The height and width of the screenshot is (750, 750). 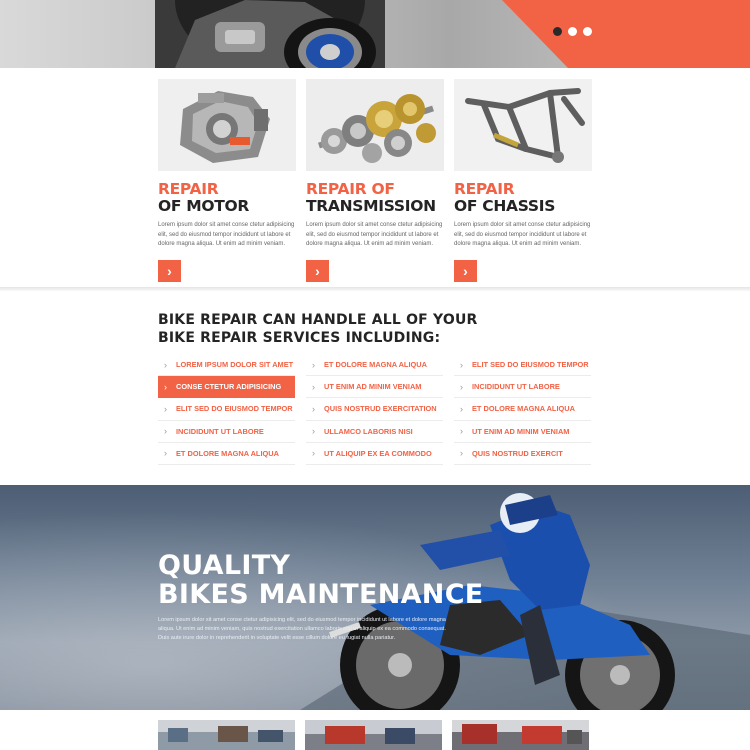 I want to click on list-item: › QUIS NOSTRUD EXERCIT, so click(x=522, y=454).